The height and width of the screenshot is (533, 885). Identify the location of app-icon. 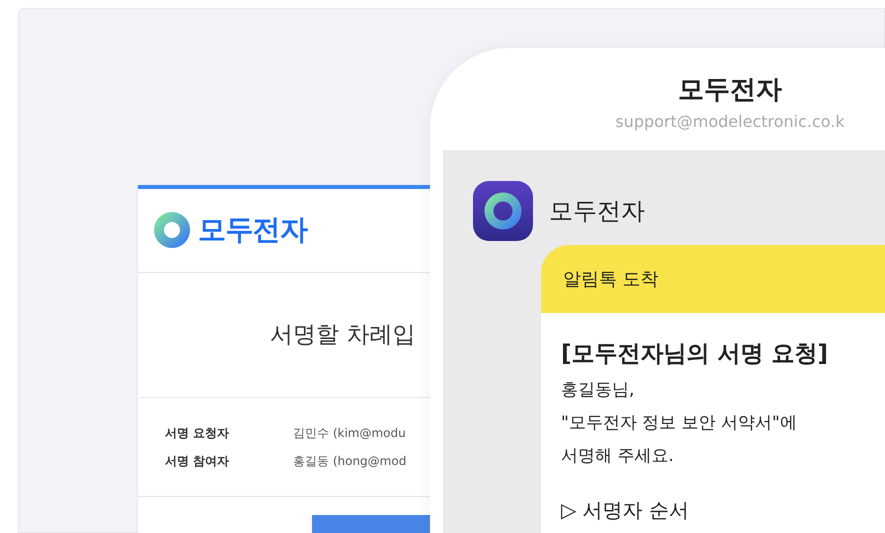
(503, 211).